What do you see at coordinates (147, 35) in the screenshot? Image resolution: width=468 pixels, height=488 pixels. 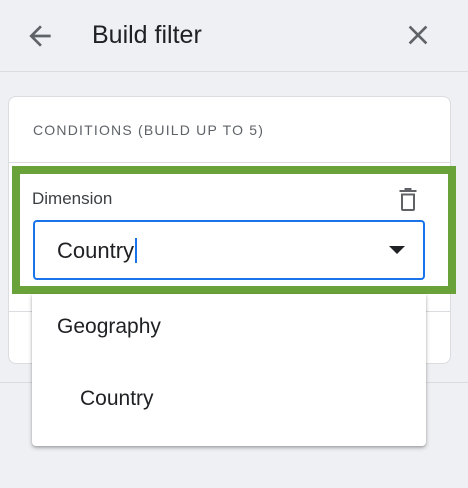 I see `dialog-title: Build filter` at bounding box center [147, 35].